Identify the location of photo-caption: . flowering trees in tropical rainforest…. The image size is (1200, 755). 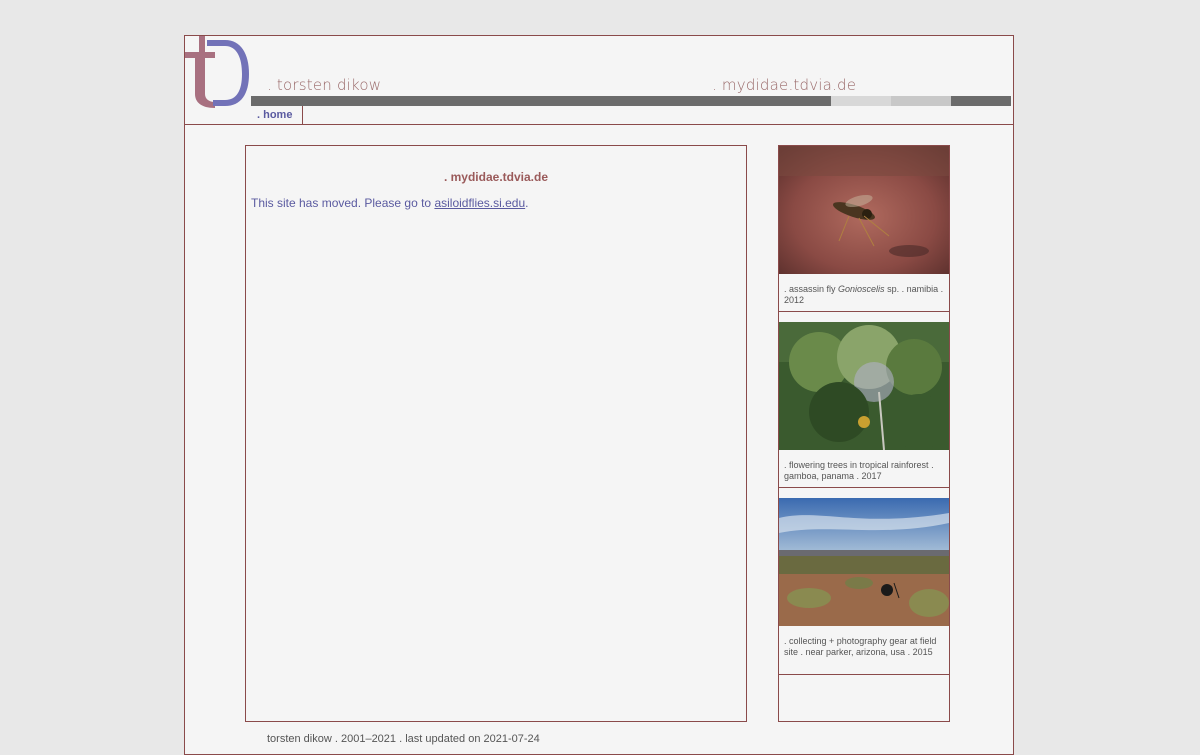
(859, 470).